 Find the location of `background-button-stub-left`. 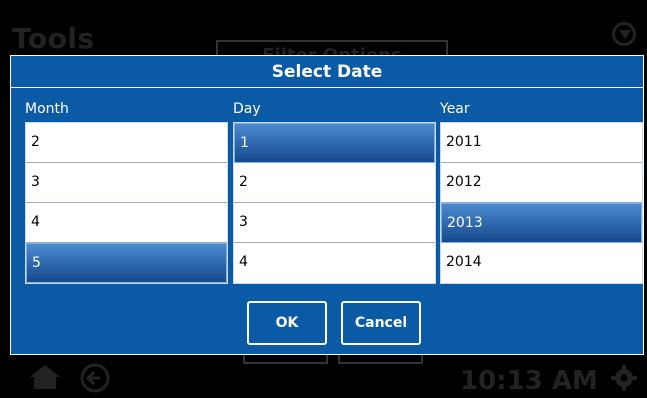

background-button-stub-left is located at coordinates (285, 359).